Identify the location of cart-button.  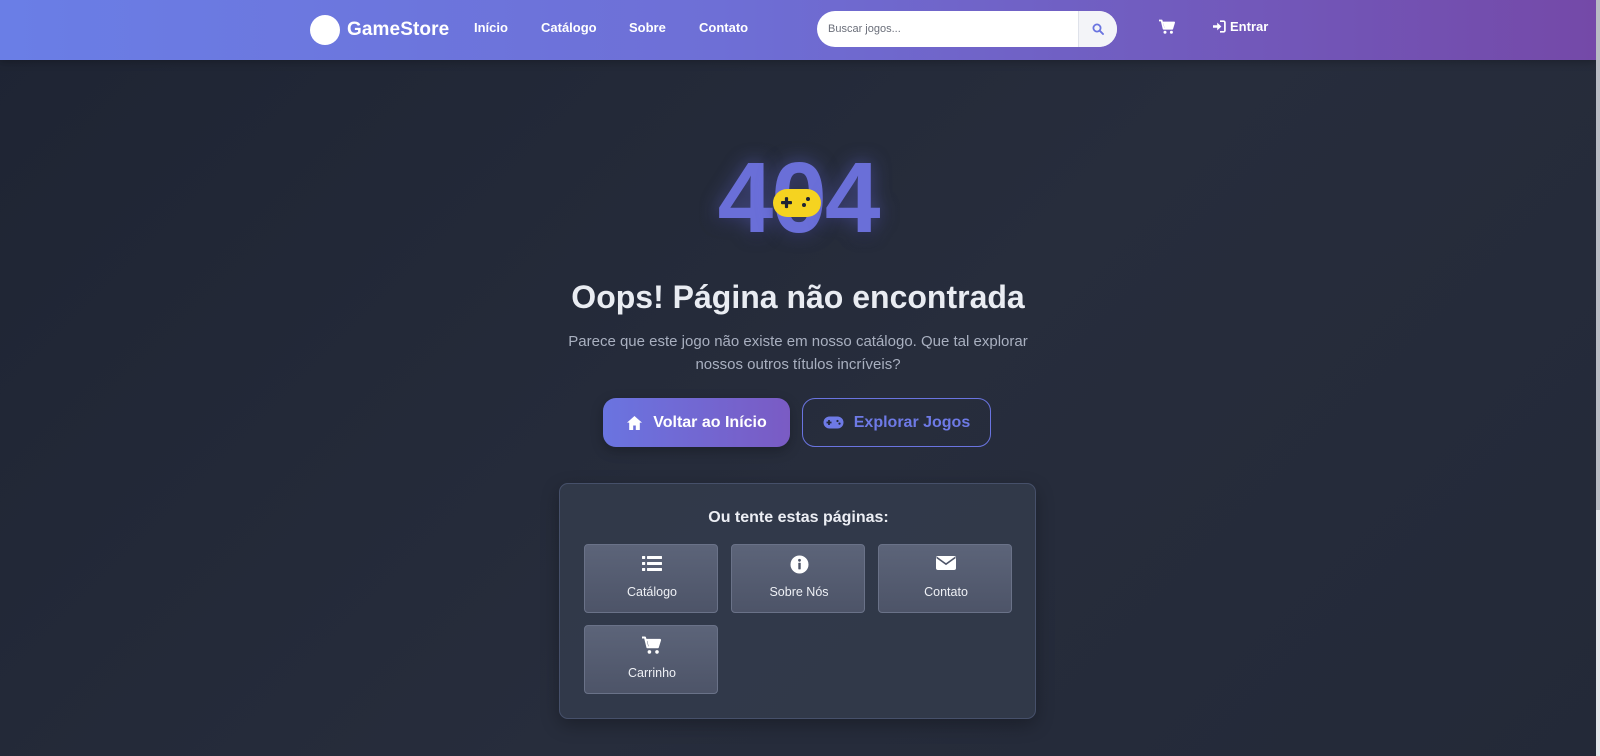
(1168, 29).